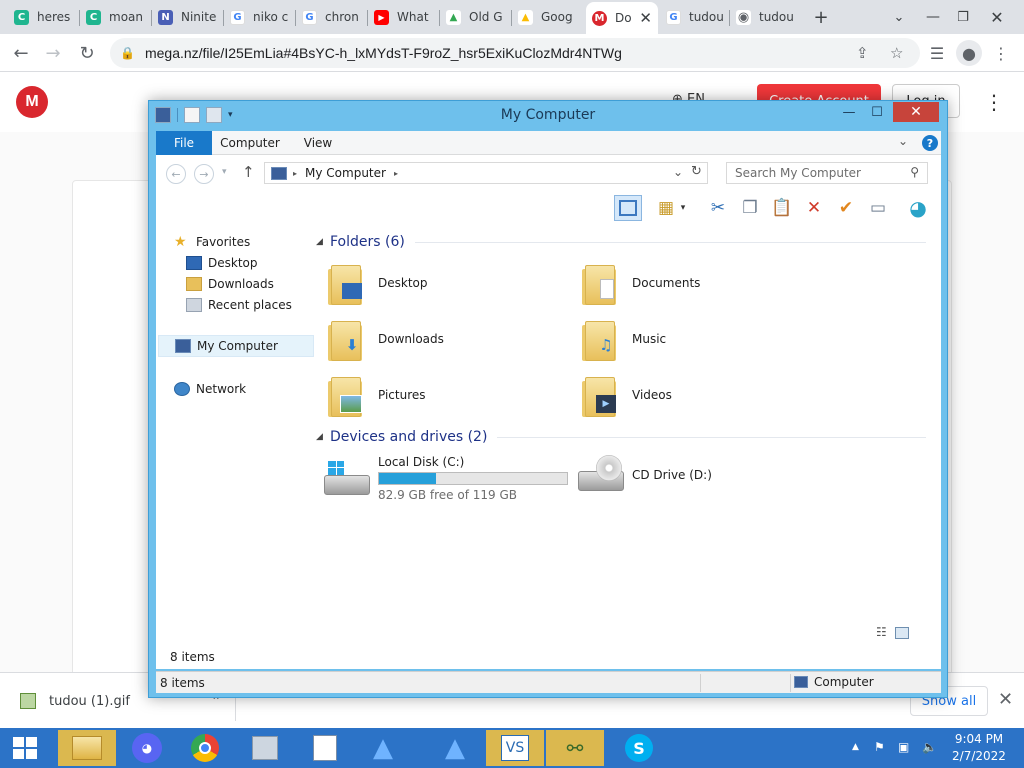 The image size is (1024, 768). Describe the element at coordinates (683, 208) in the screenshot. I see `properties-dropdown-chevron-icon: ▾` at that location.